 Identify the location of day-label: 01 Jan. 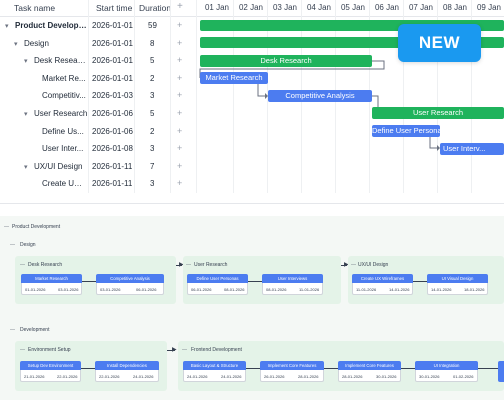
(217, 7).